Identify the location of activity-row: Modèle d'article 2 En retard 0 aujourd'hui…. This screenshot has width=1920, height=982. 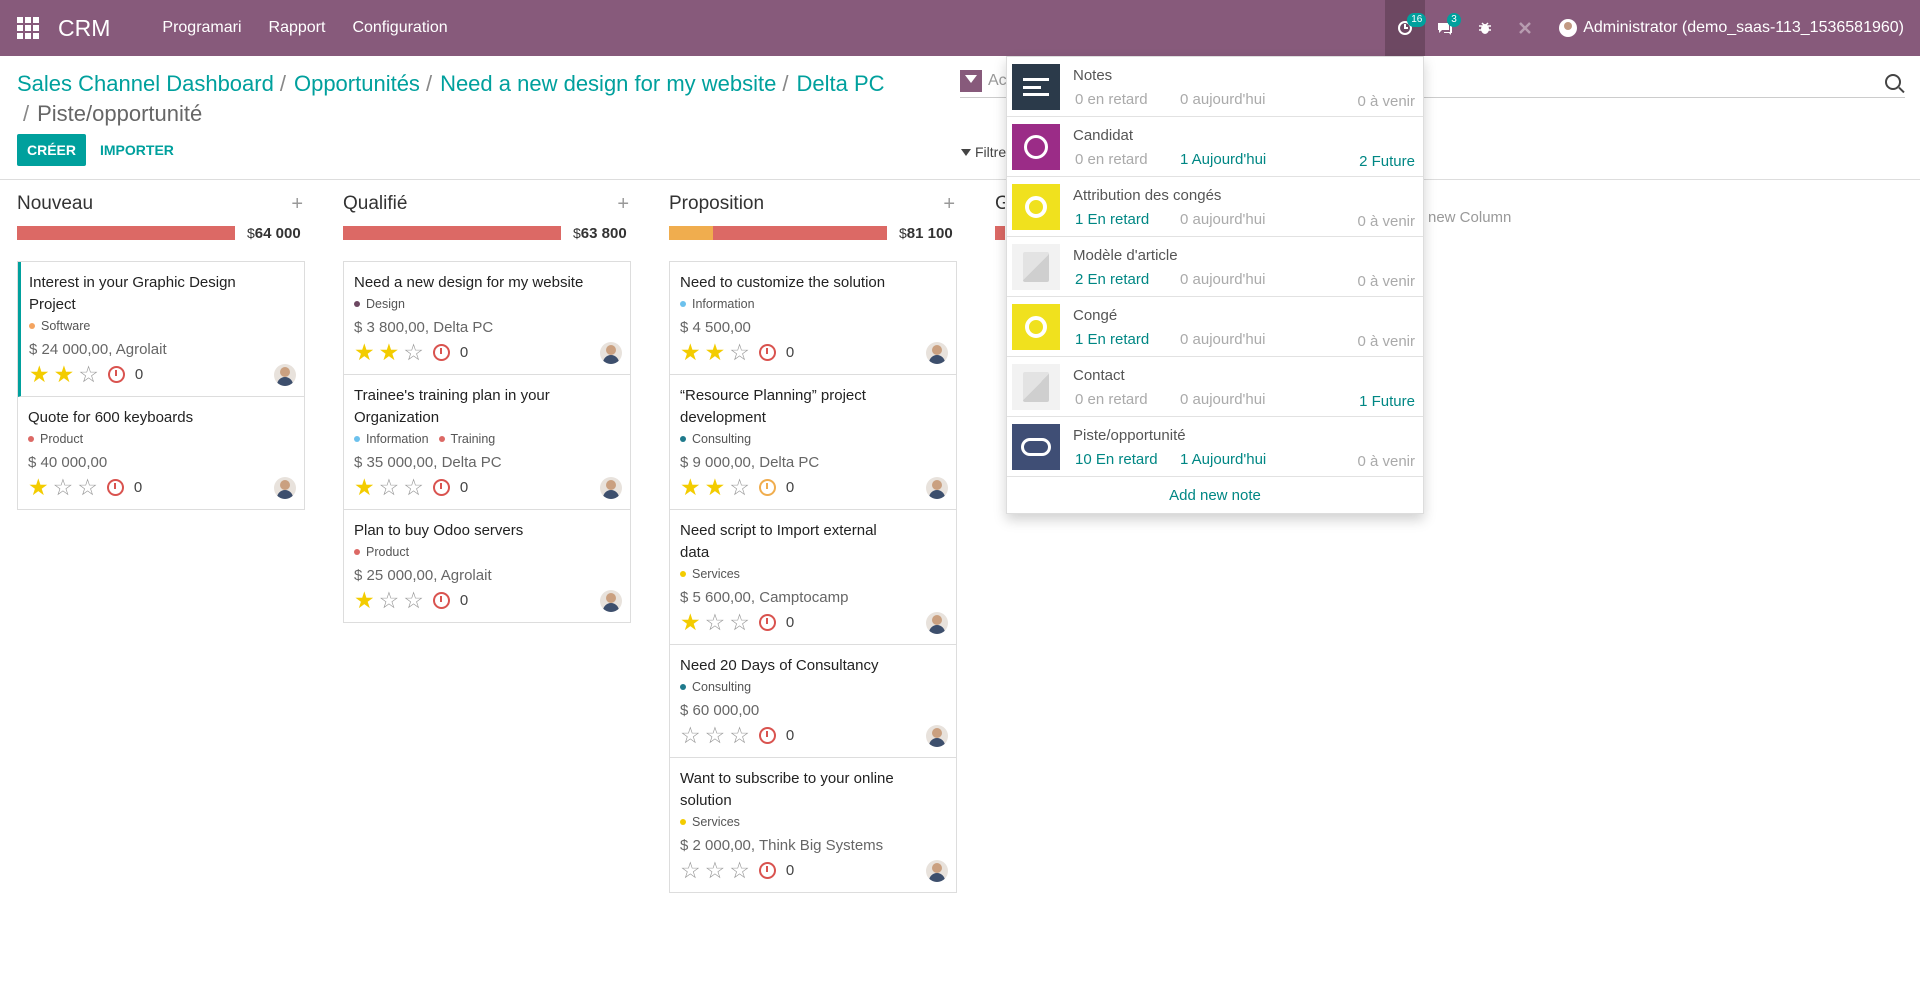
(1215, 267).